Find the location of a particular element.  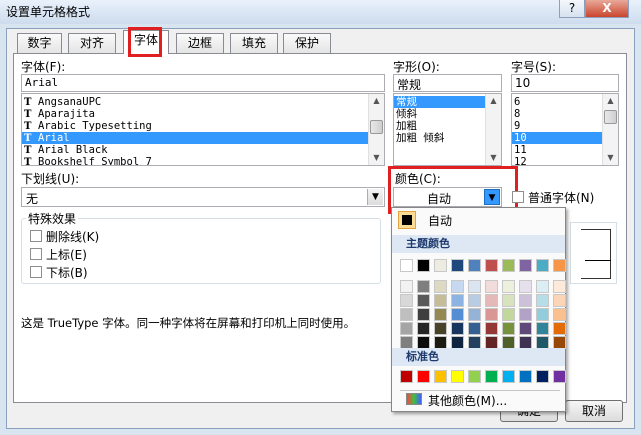

tab-alignment: 对齐 is located at coordinates (92, 43).